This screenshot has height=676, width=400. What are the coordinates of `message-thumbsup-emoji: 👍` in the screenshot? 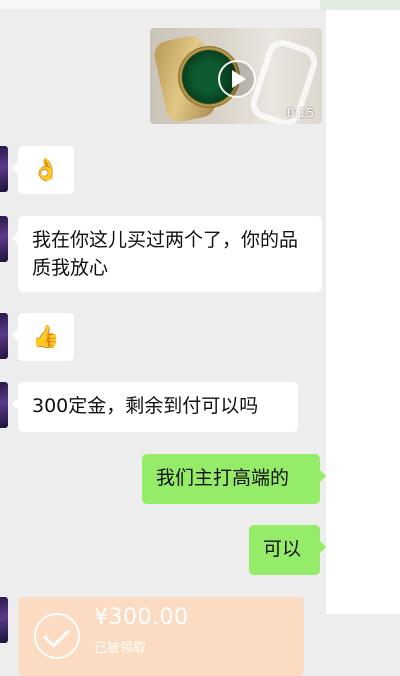 It's located at (43, 337).